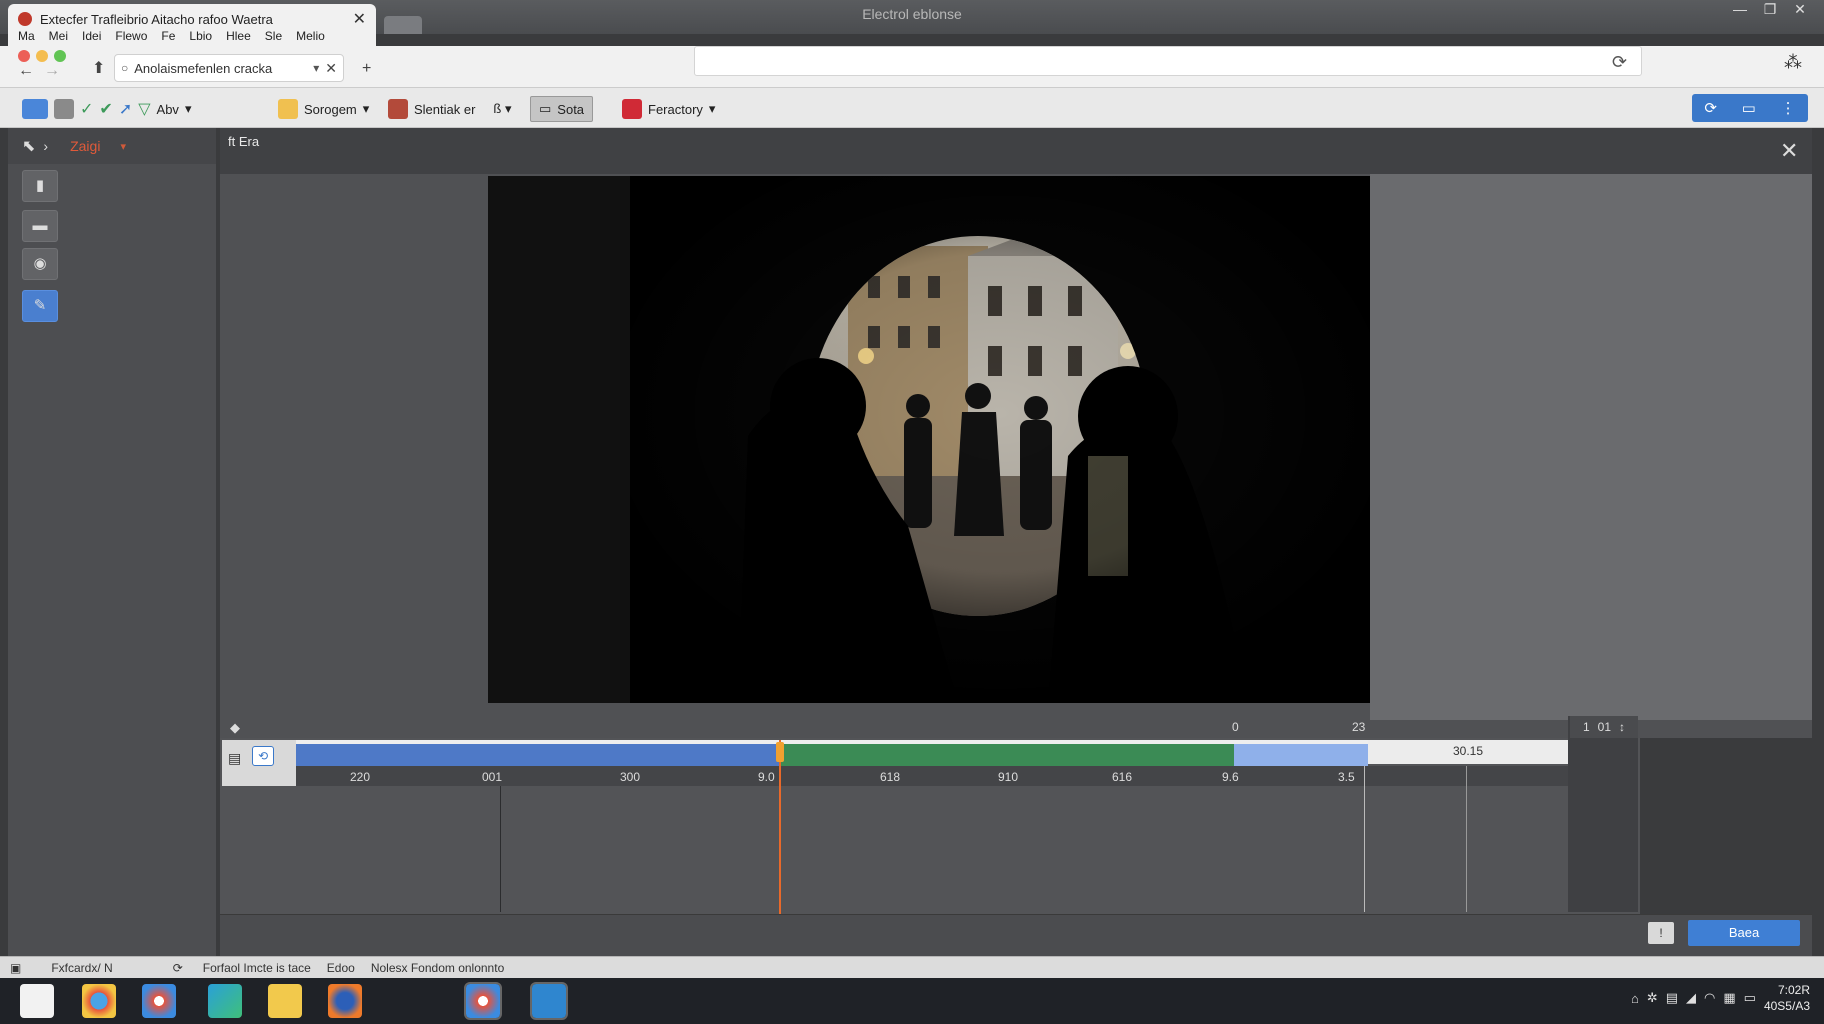 Image resolution: width=1824 pixels, height=1024 pixels. I want to click on filter-icon: ▽, so click(144, 109).